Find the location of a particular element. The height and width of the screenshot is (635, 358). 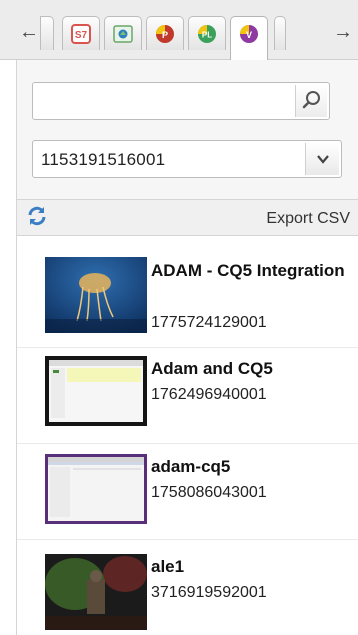

tab-partial-right is located at coordinates (280, 33).